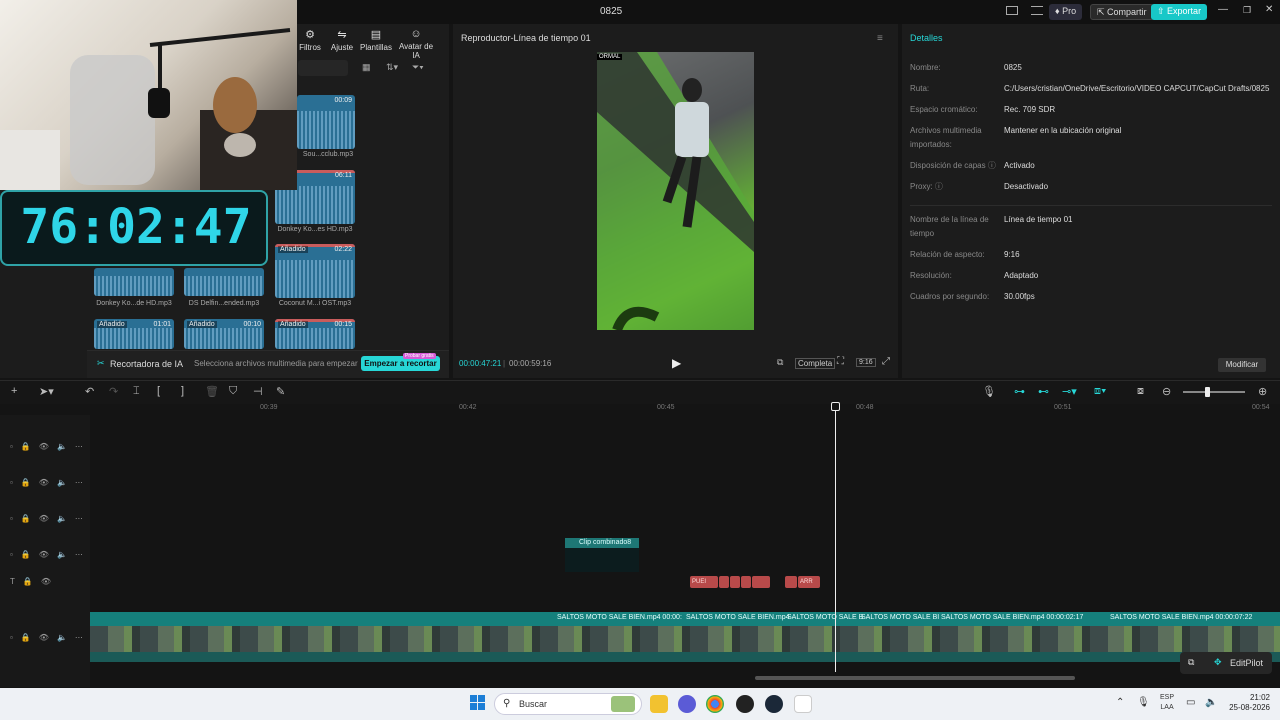 This screenshot has height=720, width=1280. Describe the element at coordinates (1069, 391) in the screenshot. I see `linkage-icon: ⊸▾` at that location.